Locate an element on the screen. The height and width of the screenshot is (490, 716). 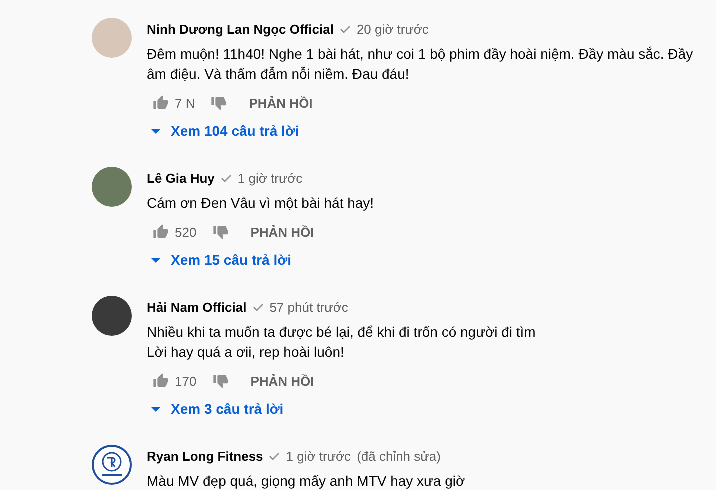
view-replies-link: Xem 104 câu trả lời is located at coordinates (223, 131).